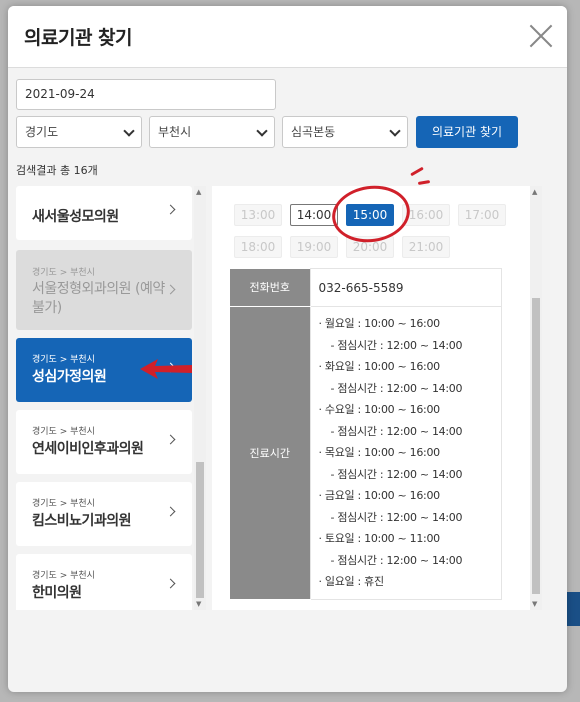  I want to click on hospital-name: 연세이비인후과의원, so click(88, 449).